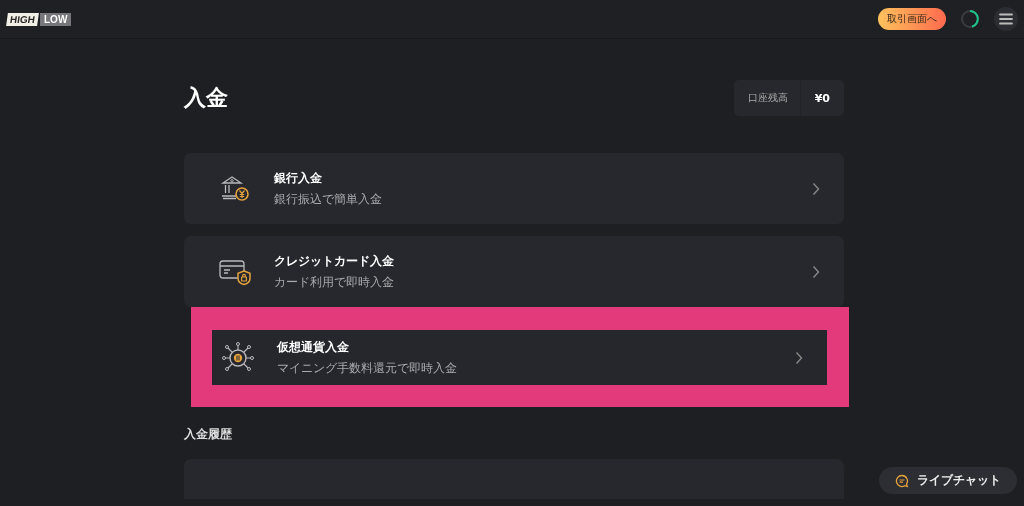 The width and height of the screenshot is (1024, 506). What do you see at coordinates (912, 19) in the screenshot?
I see `trade-screen-button: 取引画面へ` at bounding box center [912, 19].